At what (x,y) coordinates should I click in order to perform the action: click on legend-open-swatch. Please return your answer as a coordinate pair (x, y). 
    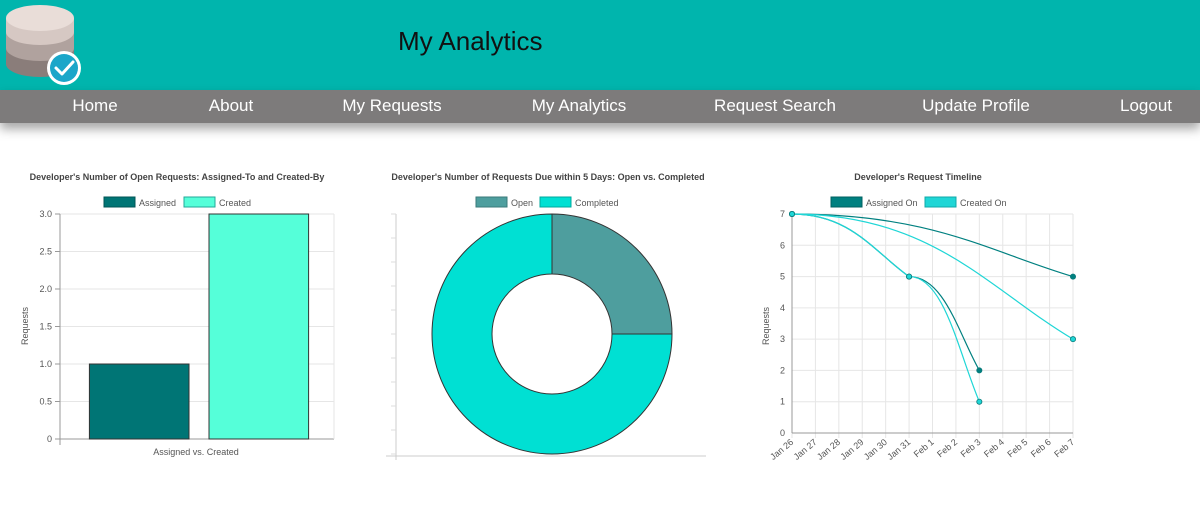
    Looking at the image, I should click on (491, 202).